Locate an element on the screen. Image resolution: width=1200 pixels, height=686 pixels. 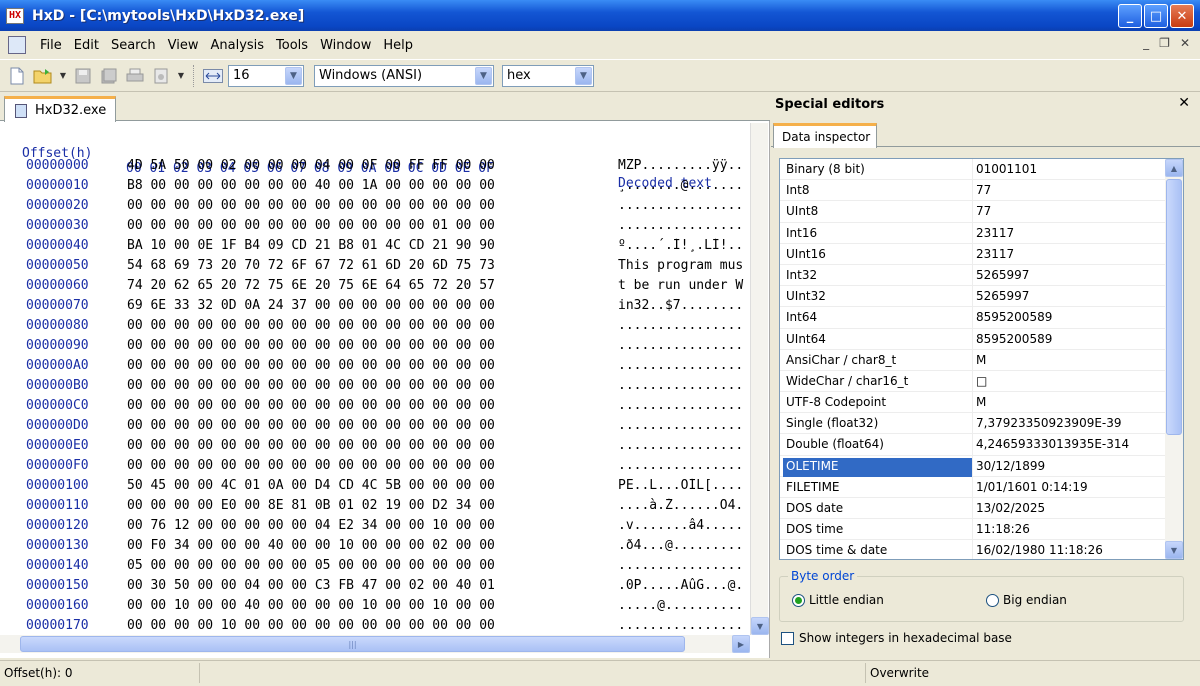
inspector-value: 8595200589 is located at coordinates (1014, 339).